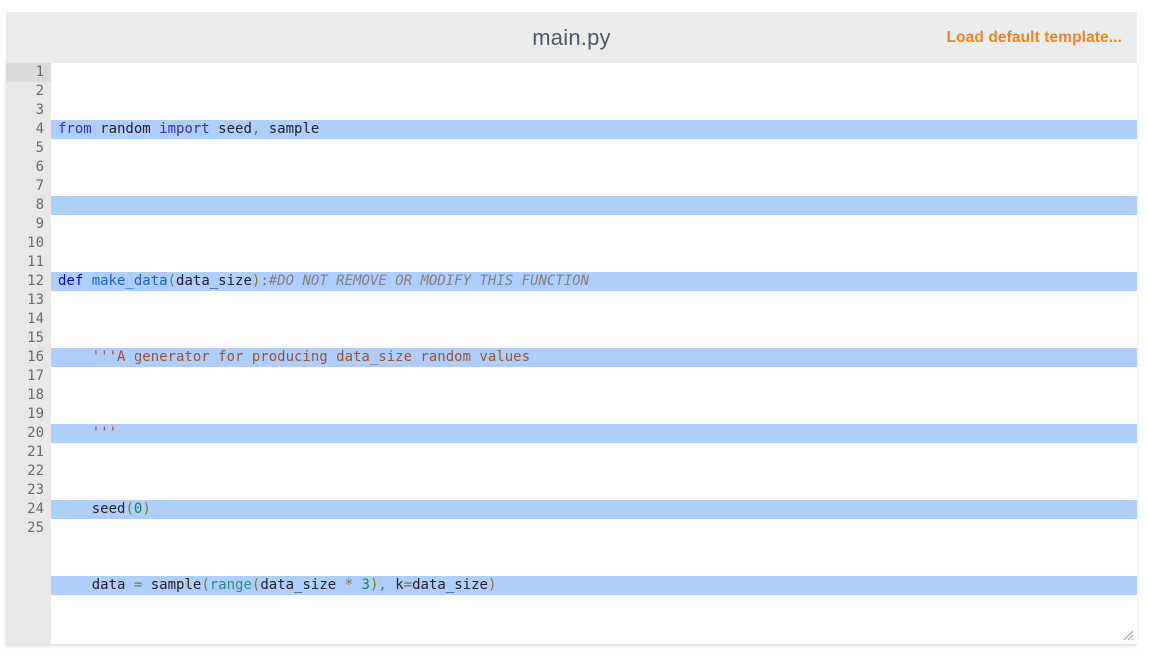 Image resolution: width=1149 pixels, height=666 pixels. Describe the element at coordinates (594, 509) in the screenshot. I see `code-line: seed(0)` at that location.